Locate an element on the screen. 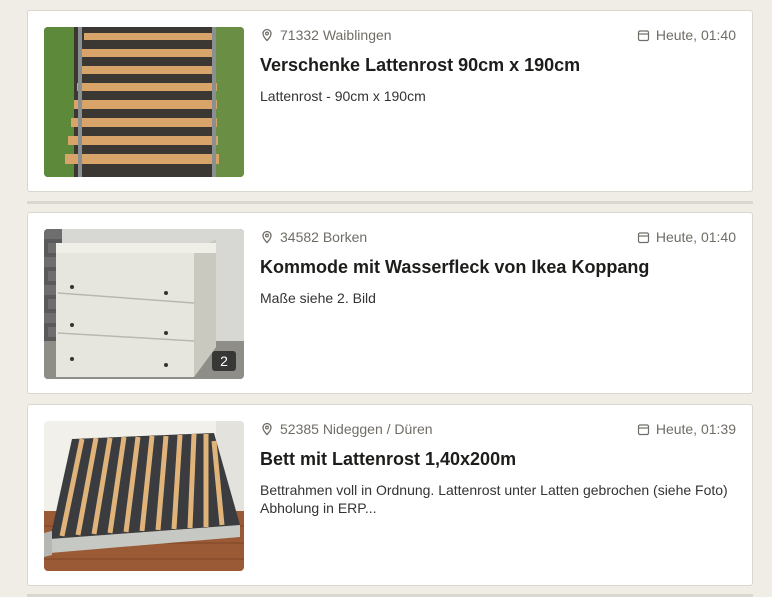 The height and width of the screenshot is (597, 772). listing-description: Maße siehe 2. Bild is located at coordinates (318, 298).